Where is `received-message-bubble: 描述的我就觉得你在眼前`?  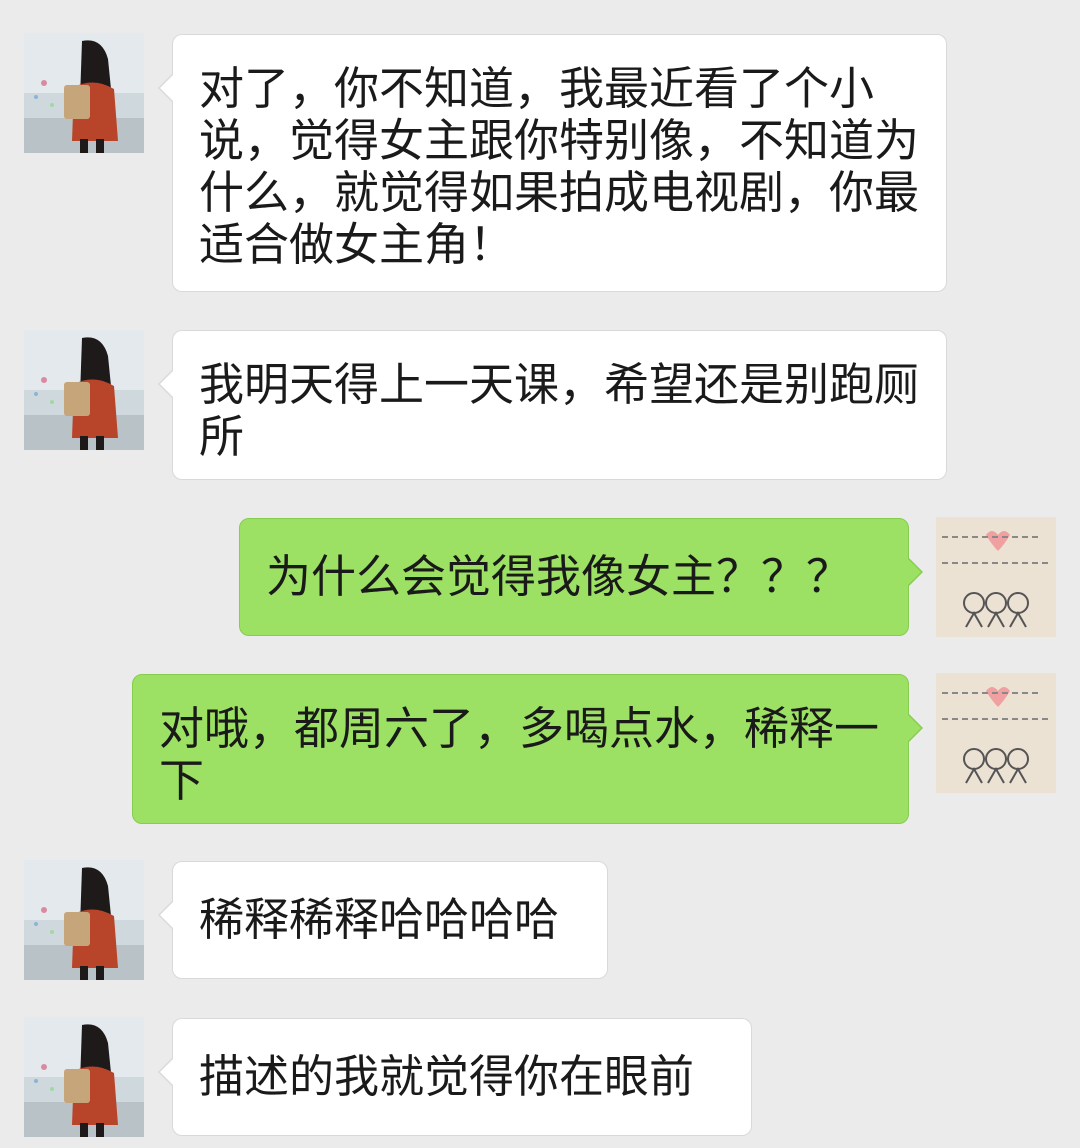 received-message-bubble: 描述的我就觉得你在眼前 is located at coordinates (455, 1077).